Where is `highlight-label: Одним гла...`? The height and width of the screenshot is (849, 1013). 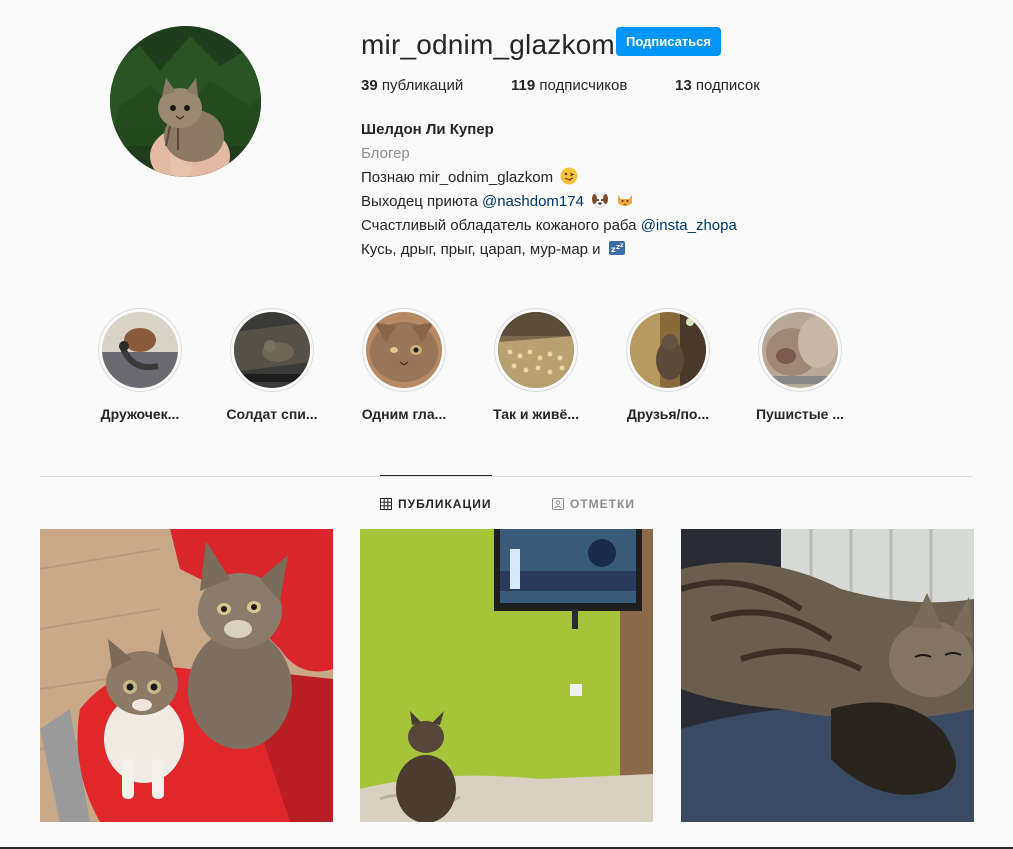 highlight-label: Одним гла... is located at coordinates (404, 414).